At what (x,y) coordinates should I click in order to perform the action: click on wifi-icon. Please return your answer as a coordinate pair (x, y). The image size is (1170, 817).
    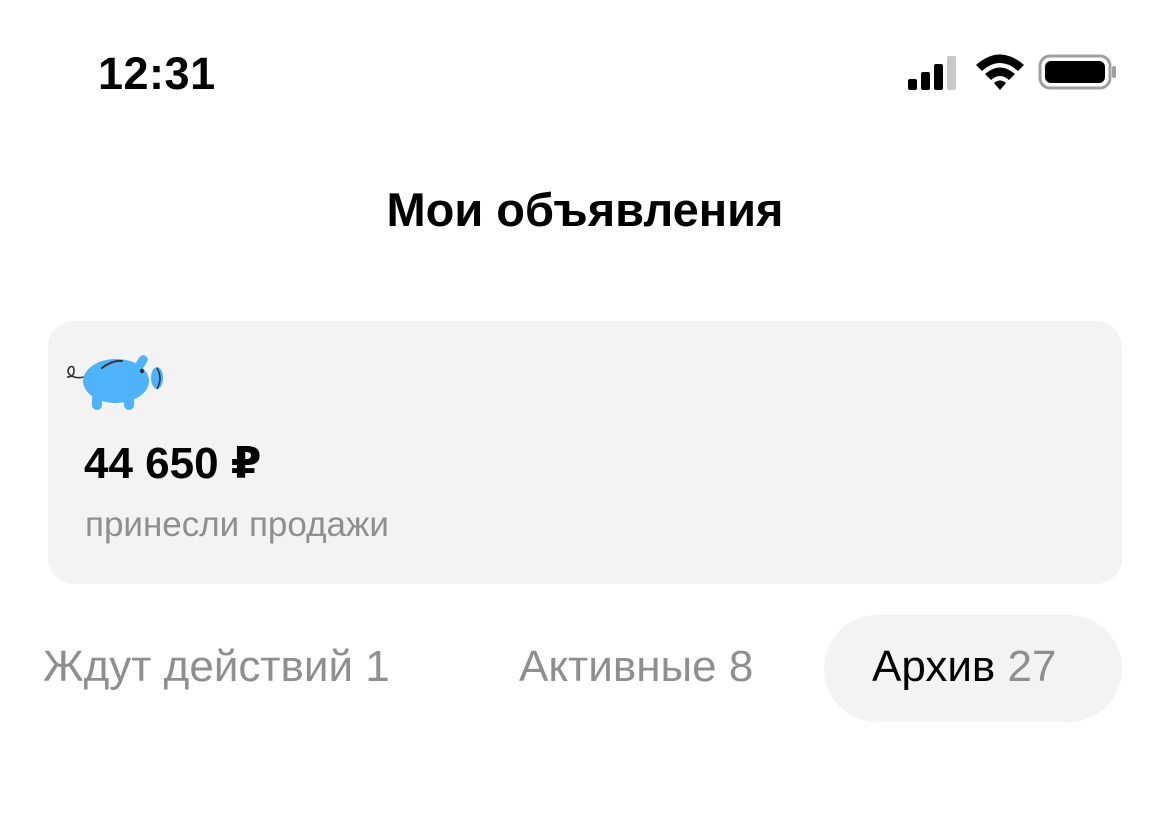
    Looking at the image, I should click on (1000, 72).